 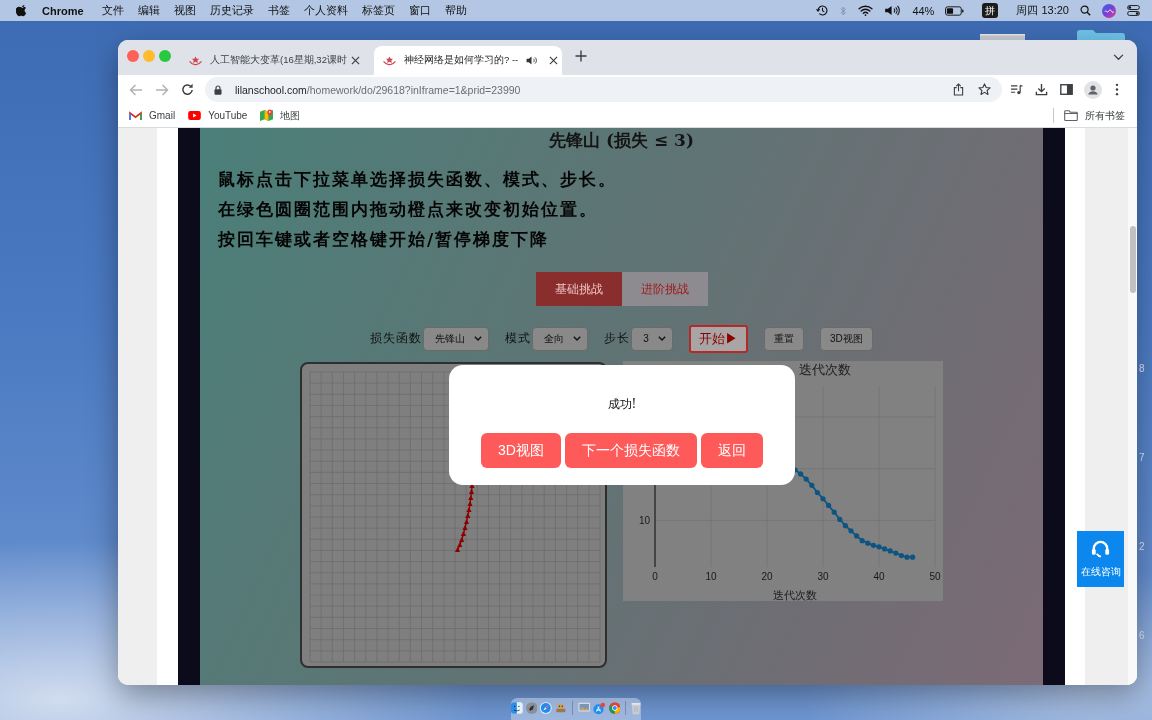 What do you see at coordinates (578, 289) in the screenshot?
I see `challenge-tab: 基础挑战` at bounding box center [578, 289].